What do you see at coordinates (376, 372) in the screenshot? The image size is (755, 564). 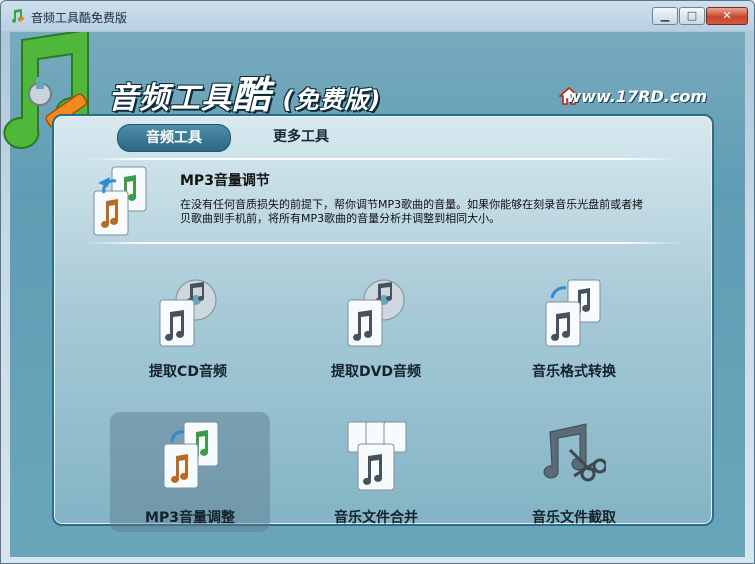 I see `tool-label: 提取DVD音频` at bounding box center [376, 372].